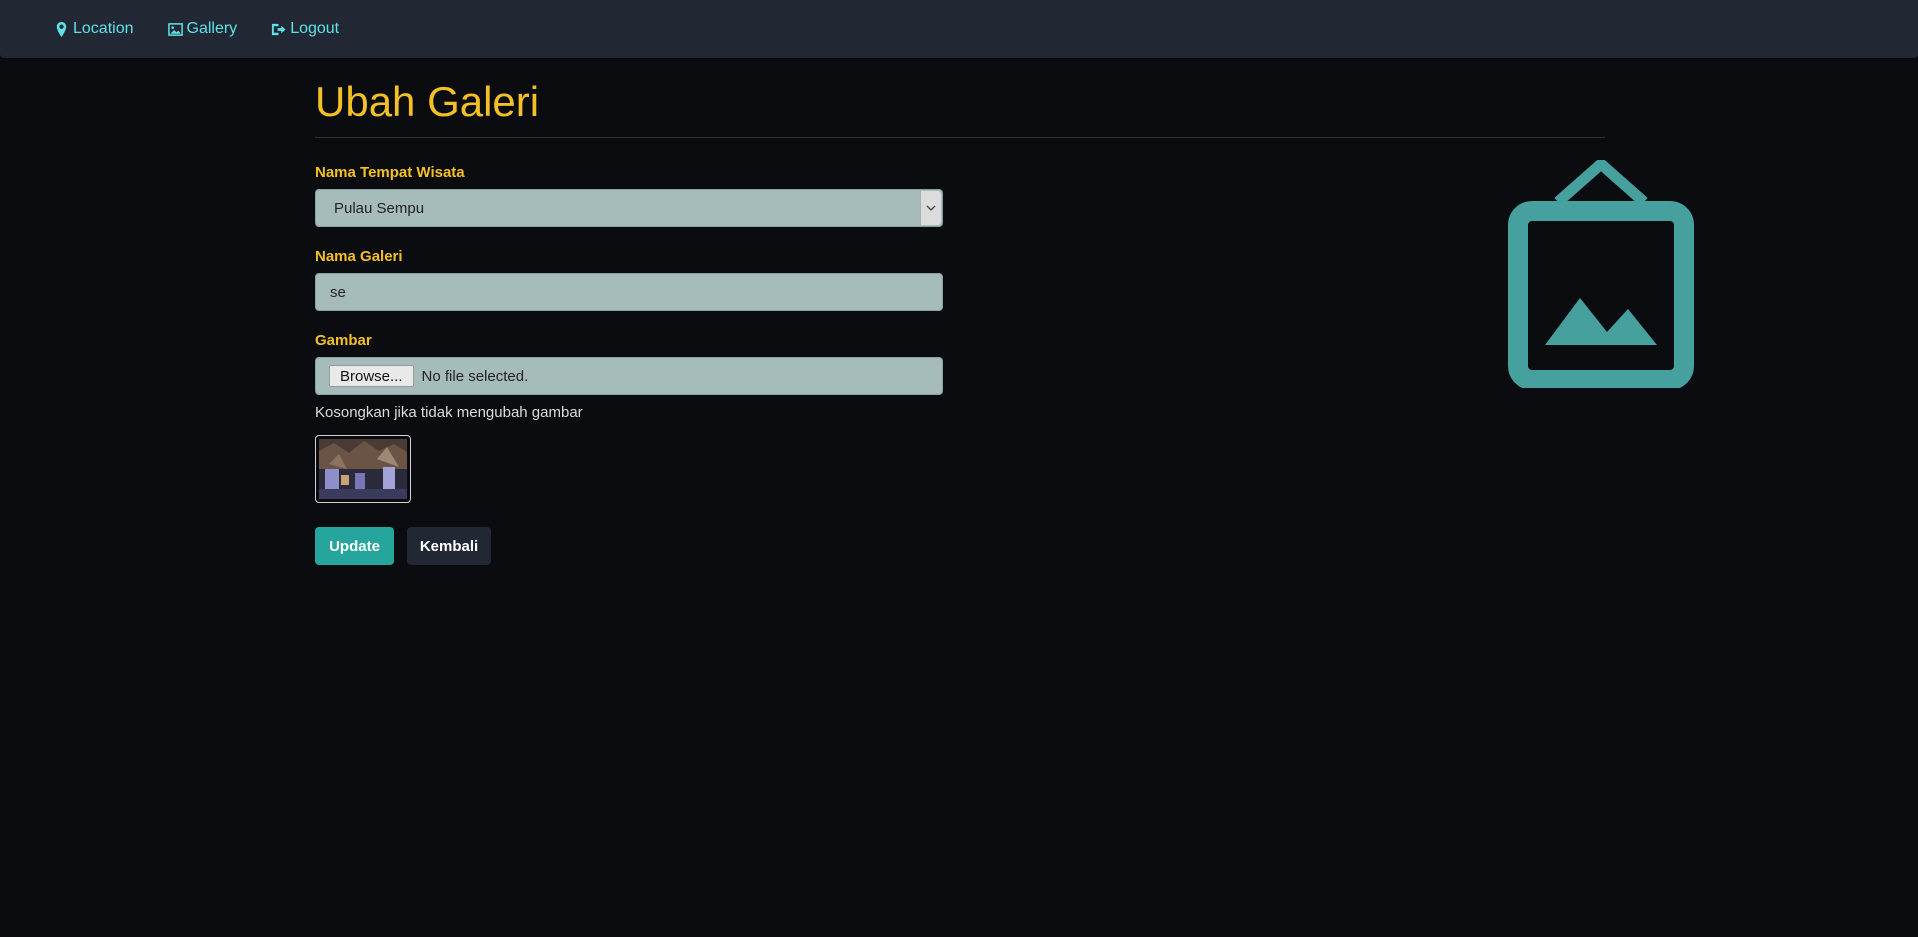 This screenshot has width=1918, height=937. Describe the element at coordinates (315, 28) in the screenshot. I see `nav-logout-label: Logout` at that location.